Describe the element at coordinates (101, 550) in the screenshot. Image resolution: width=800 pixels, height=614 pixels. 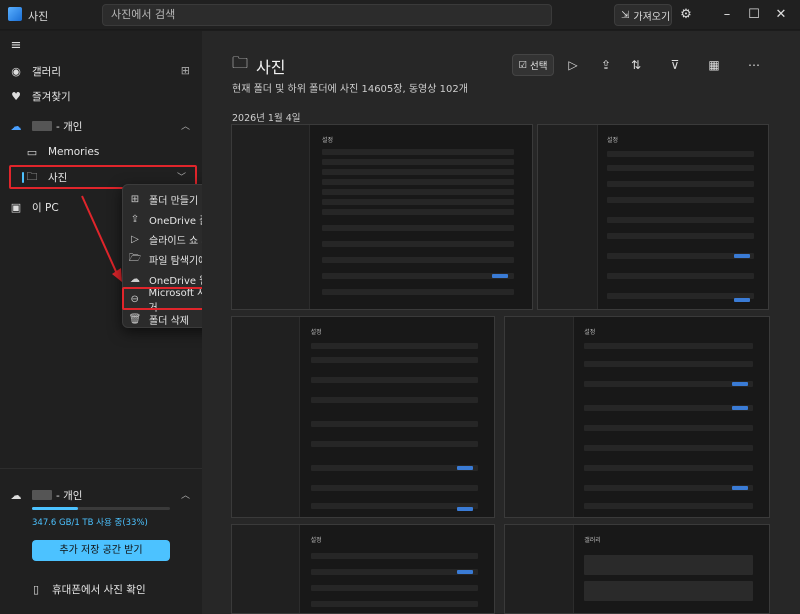
I see `get-more-storage-button: 추가 저장 공간 받기` at that location.